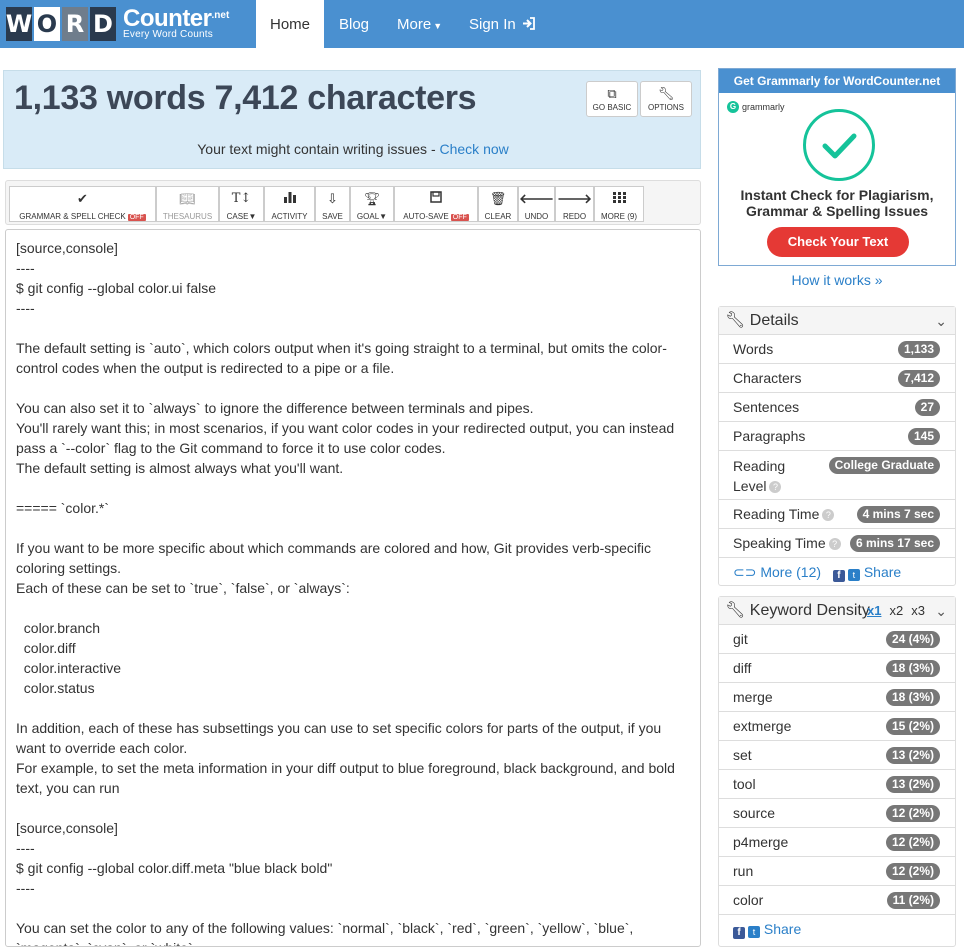 The height and width of the screenshot is (947, 964). Describe the element at coordinates (742, 668) in the screenshot. I see `keyword-word: diff` at that location.